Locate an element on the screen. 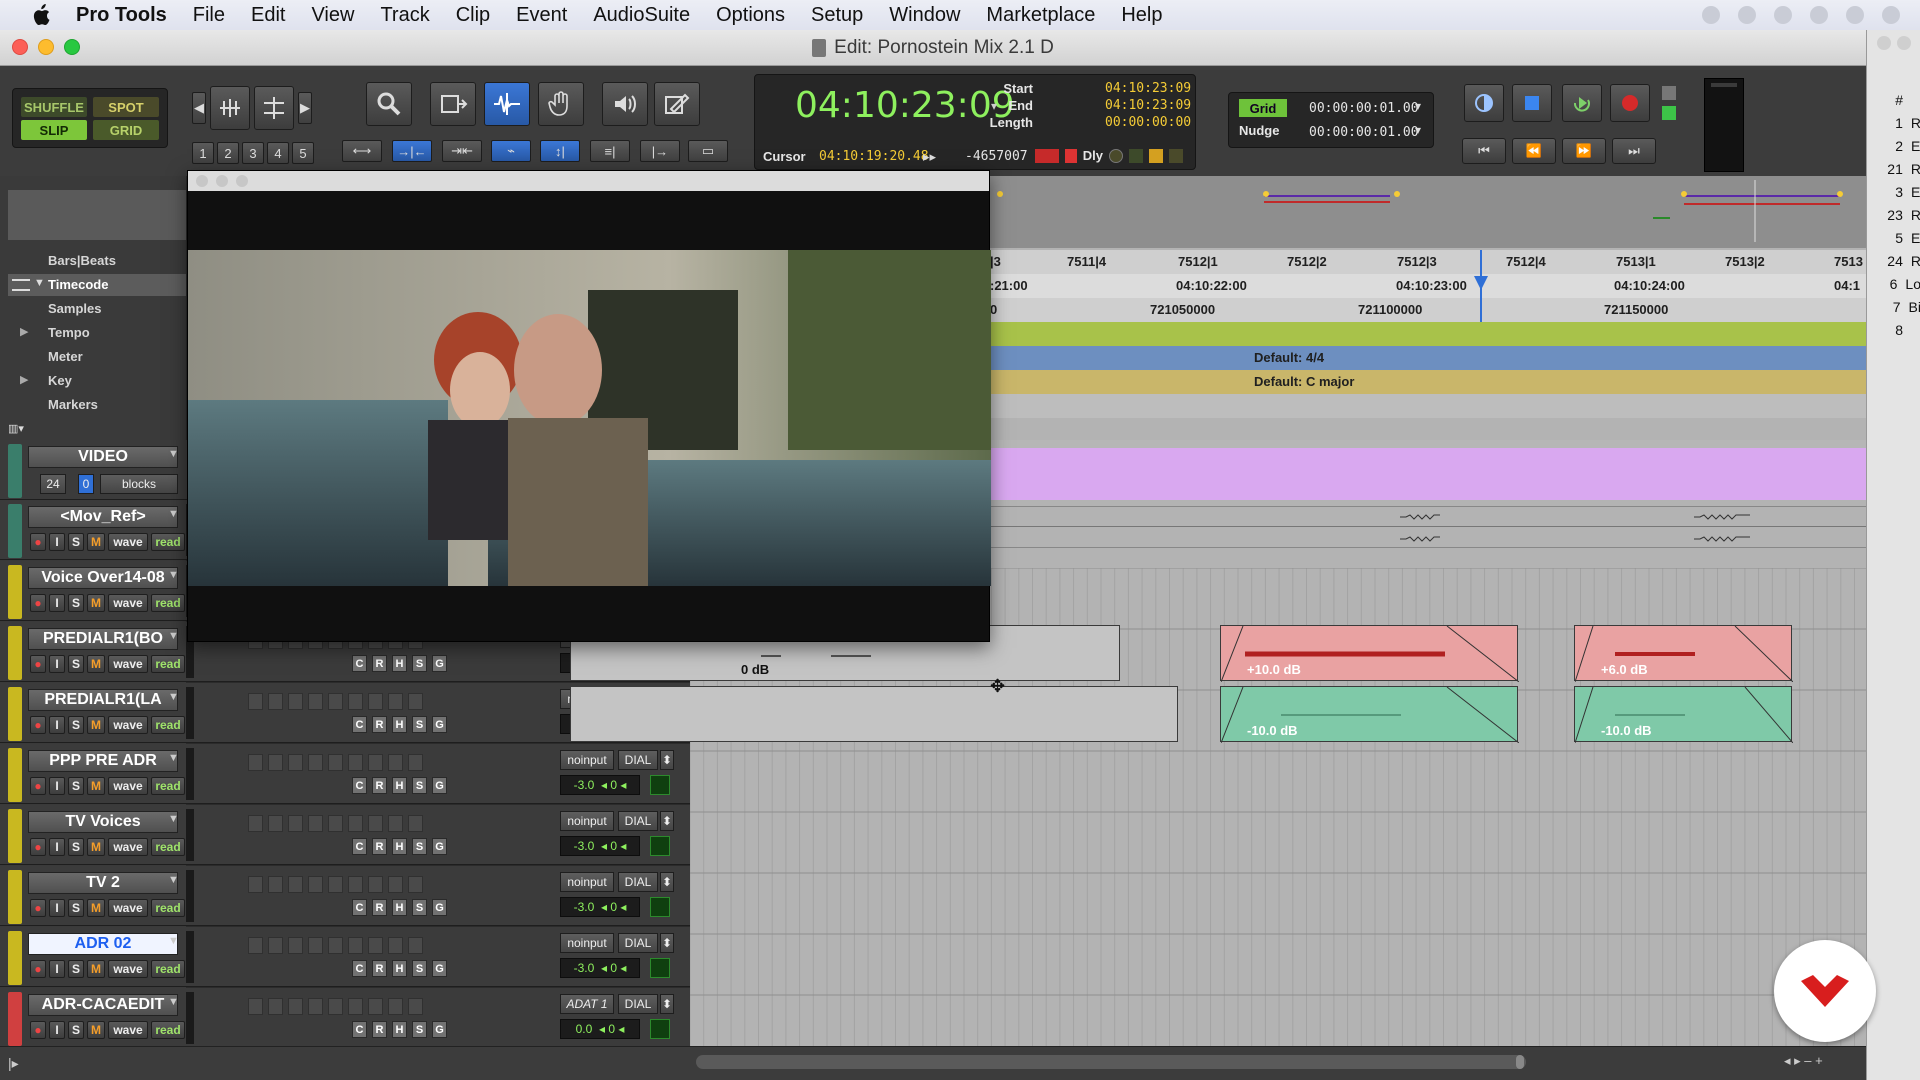 The height and width of the screenshot is (1080, 1920). audio-clip is located at coordinates (874, 714).